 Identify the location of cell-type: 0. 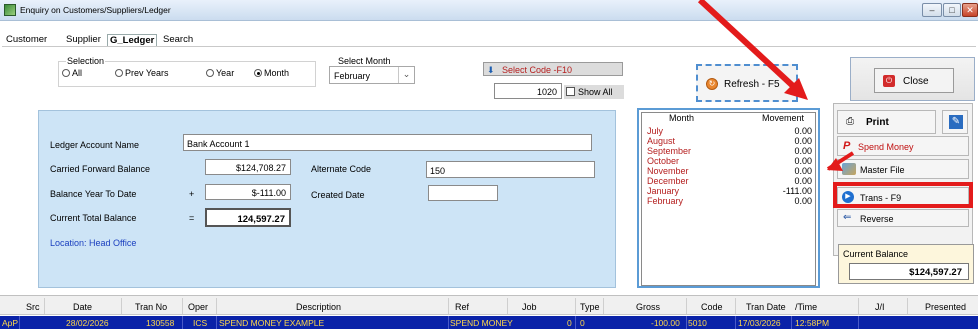
(582, 323).